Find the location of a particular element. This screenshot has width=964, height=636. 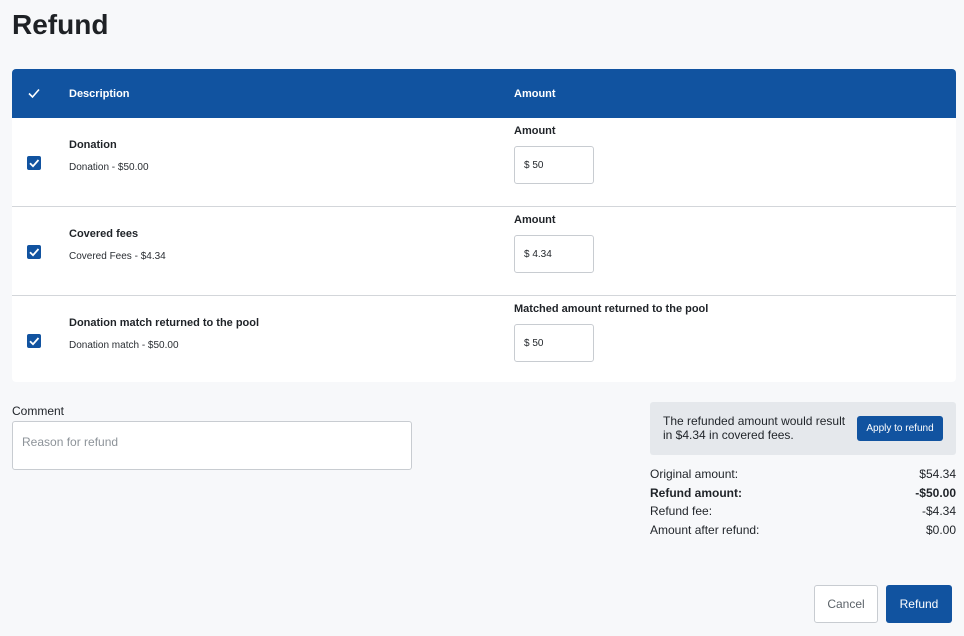

summary-value: -$50.00 is located at coordinates (935, 492).